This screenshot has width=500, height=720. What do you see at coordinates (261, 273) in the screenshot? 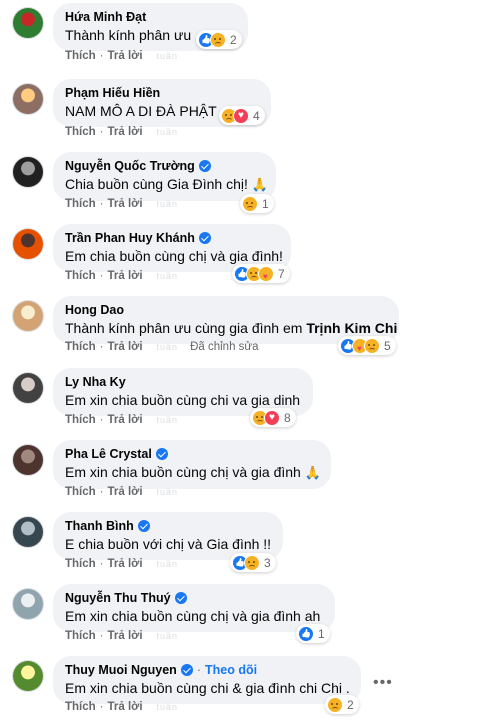
I see `reaction-summary: 7` at bounding box center [261, 273].